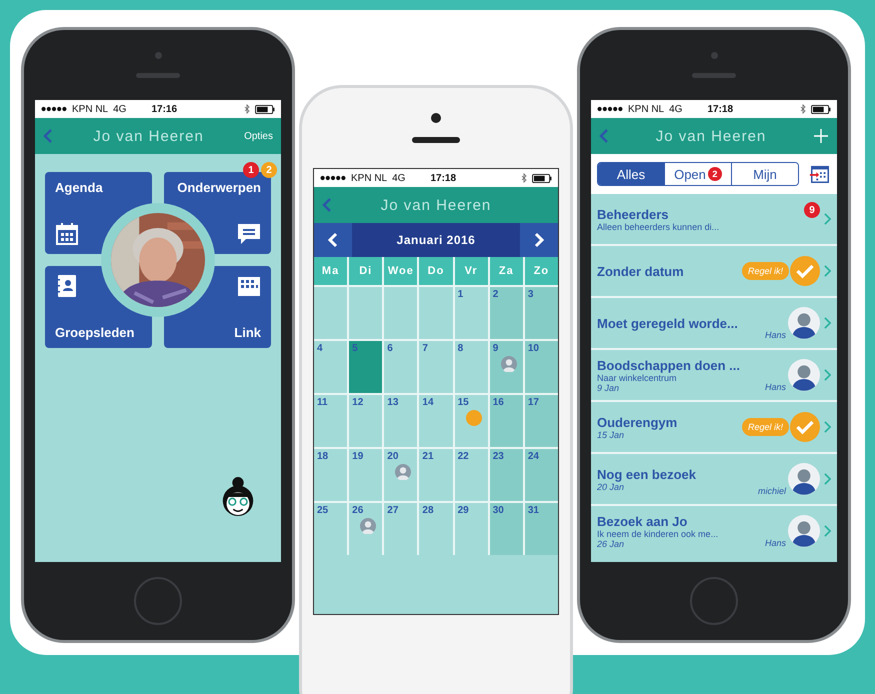 The width and height of the screenshot is (875, 694). What do you see at coordinates (506, 313) in the screenshot?
I see `day-cell: 2` at bounding box center [506, 313].